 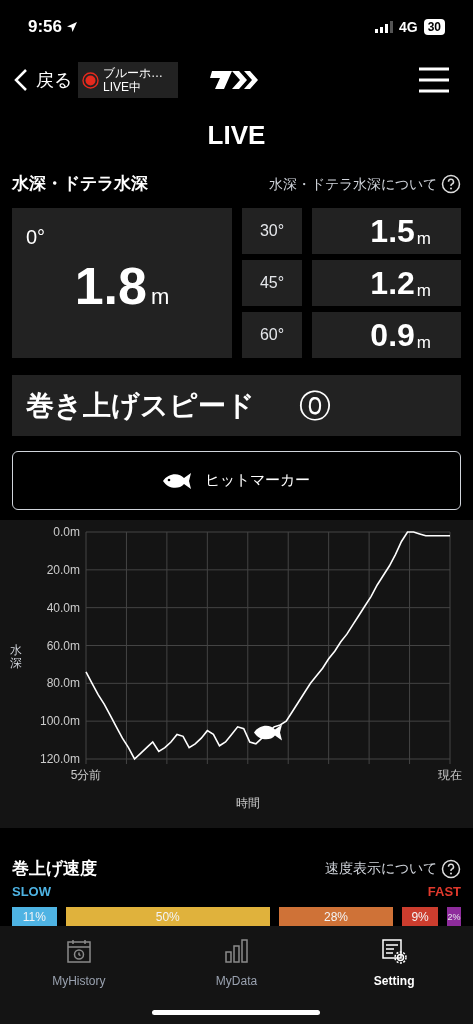 What do you see at coordinates (21, 80) in the screenshot?
I see `chevron-left-icon` at bounding box center [21, 80].